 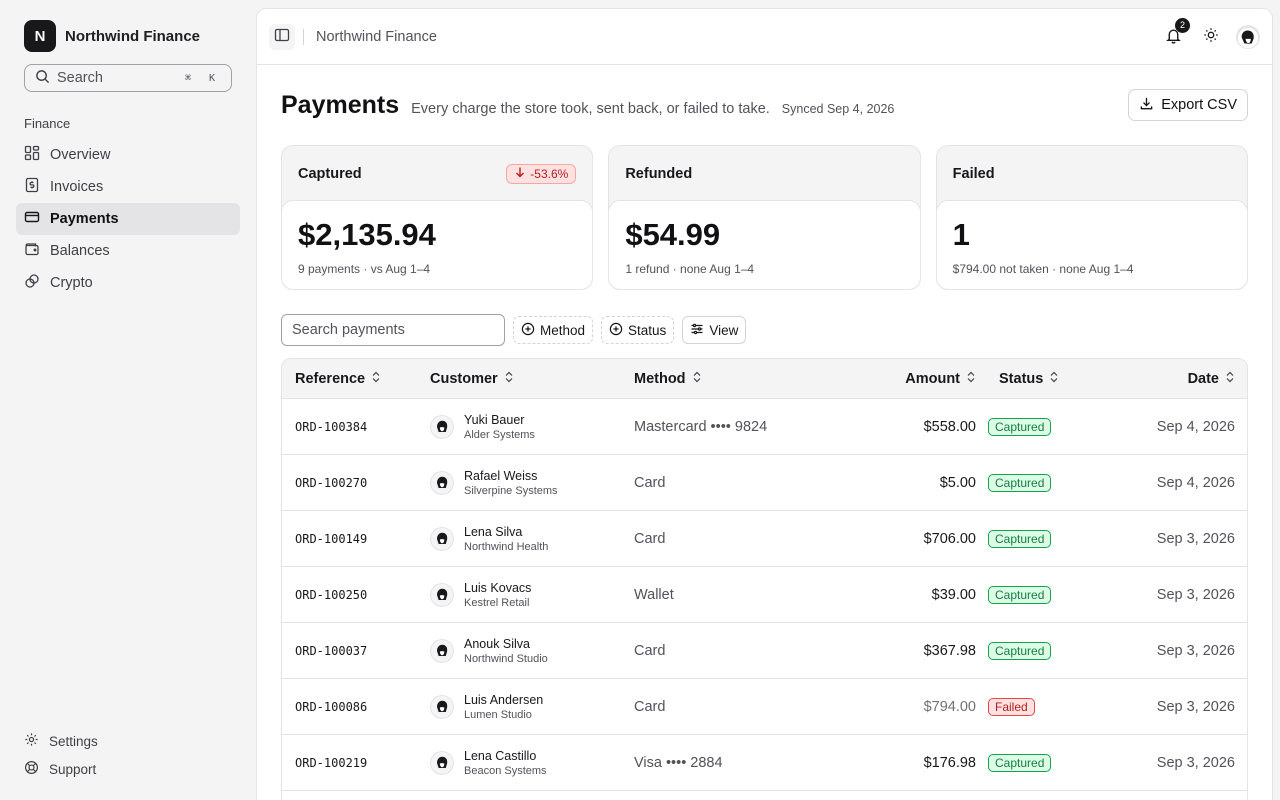 What do you see at coordinates (714, 330) in the screenshot?
I see `view-options-button: View` at bounding box center [714, 330].